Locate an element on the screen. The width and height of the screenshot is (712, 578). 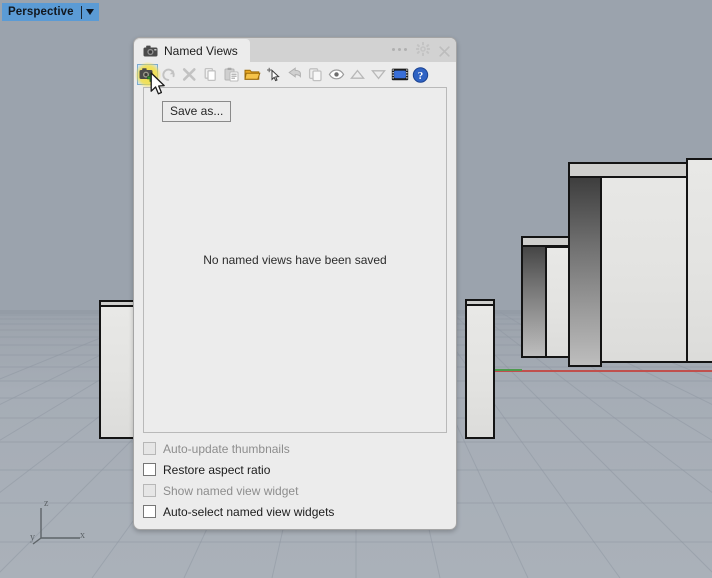
option-show-named-view-widget: Show named view widget is located at coordinates (299, 490).